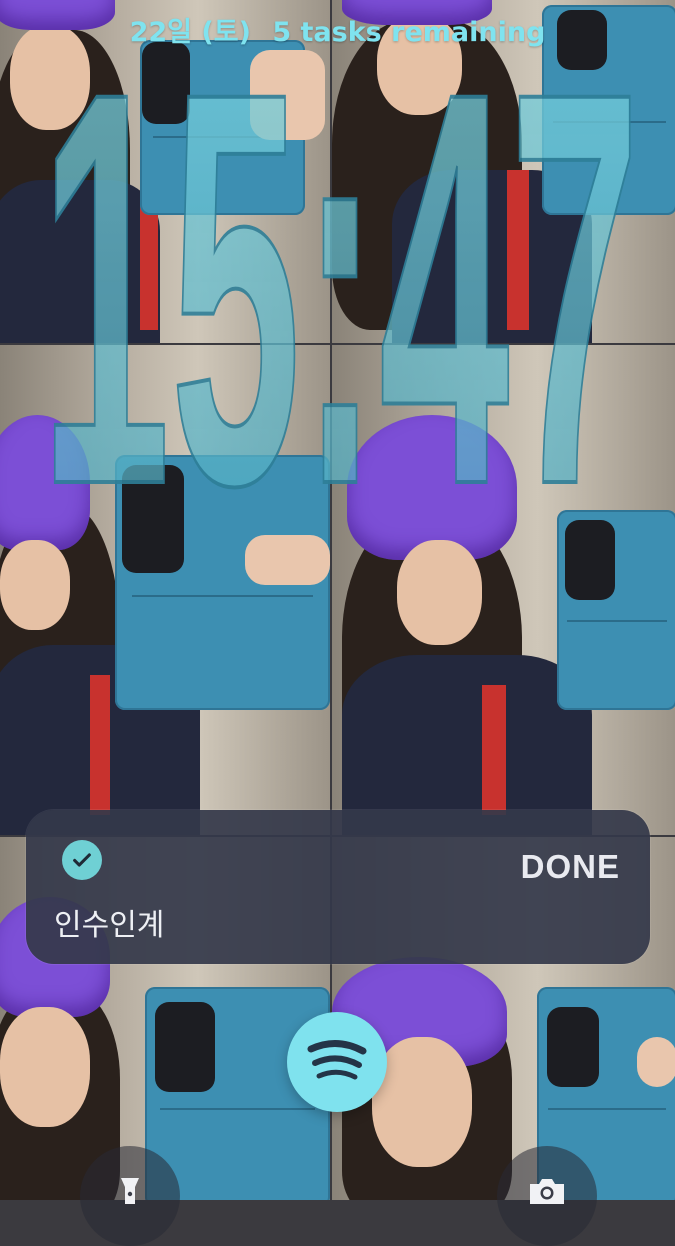  What do you see at coordinates (109, 925) in the screenshot?
I see `notification-title: 인수인계` at bounding box center [109, 925].